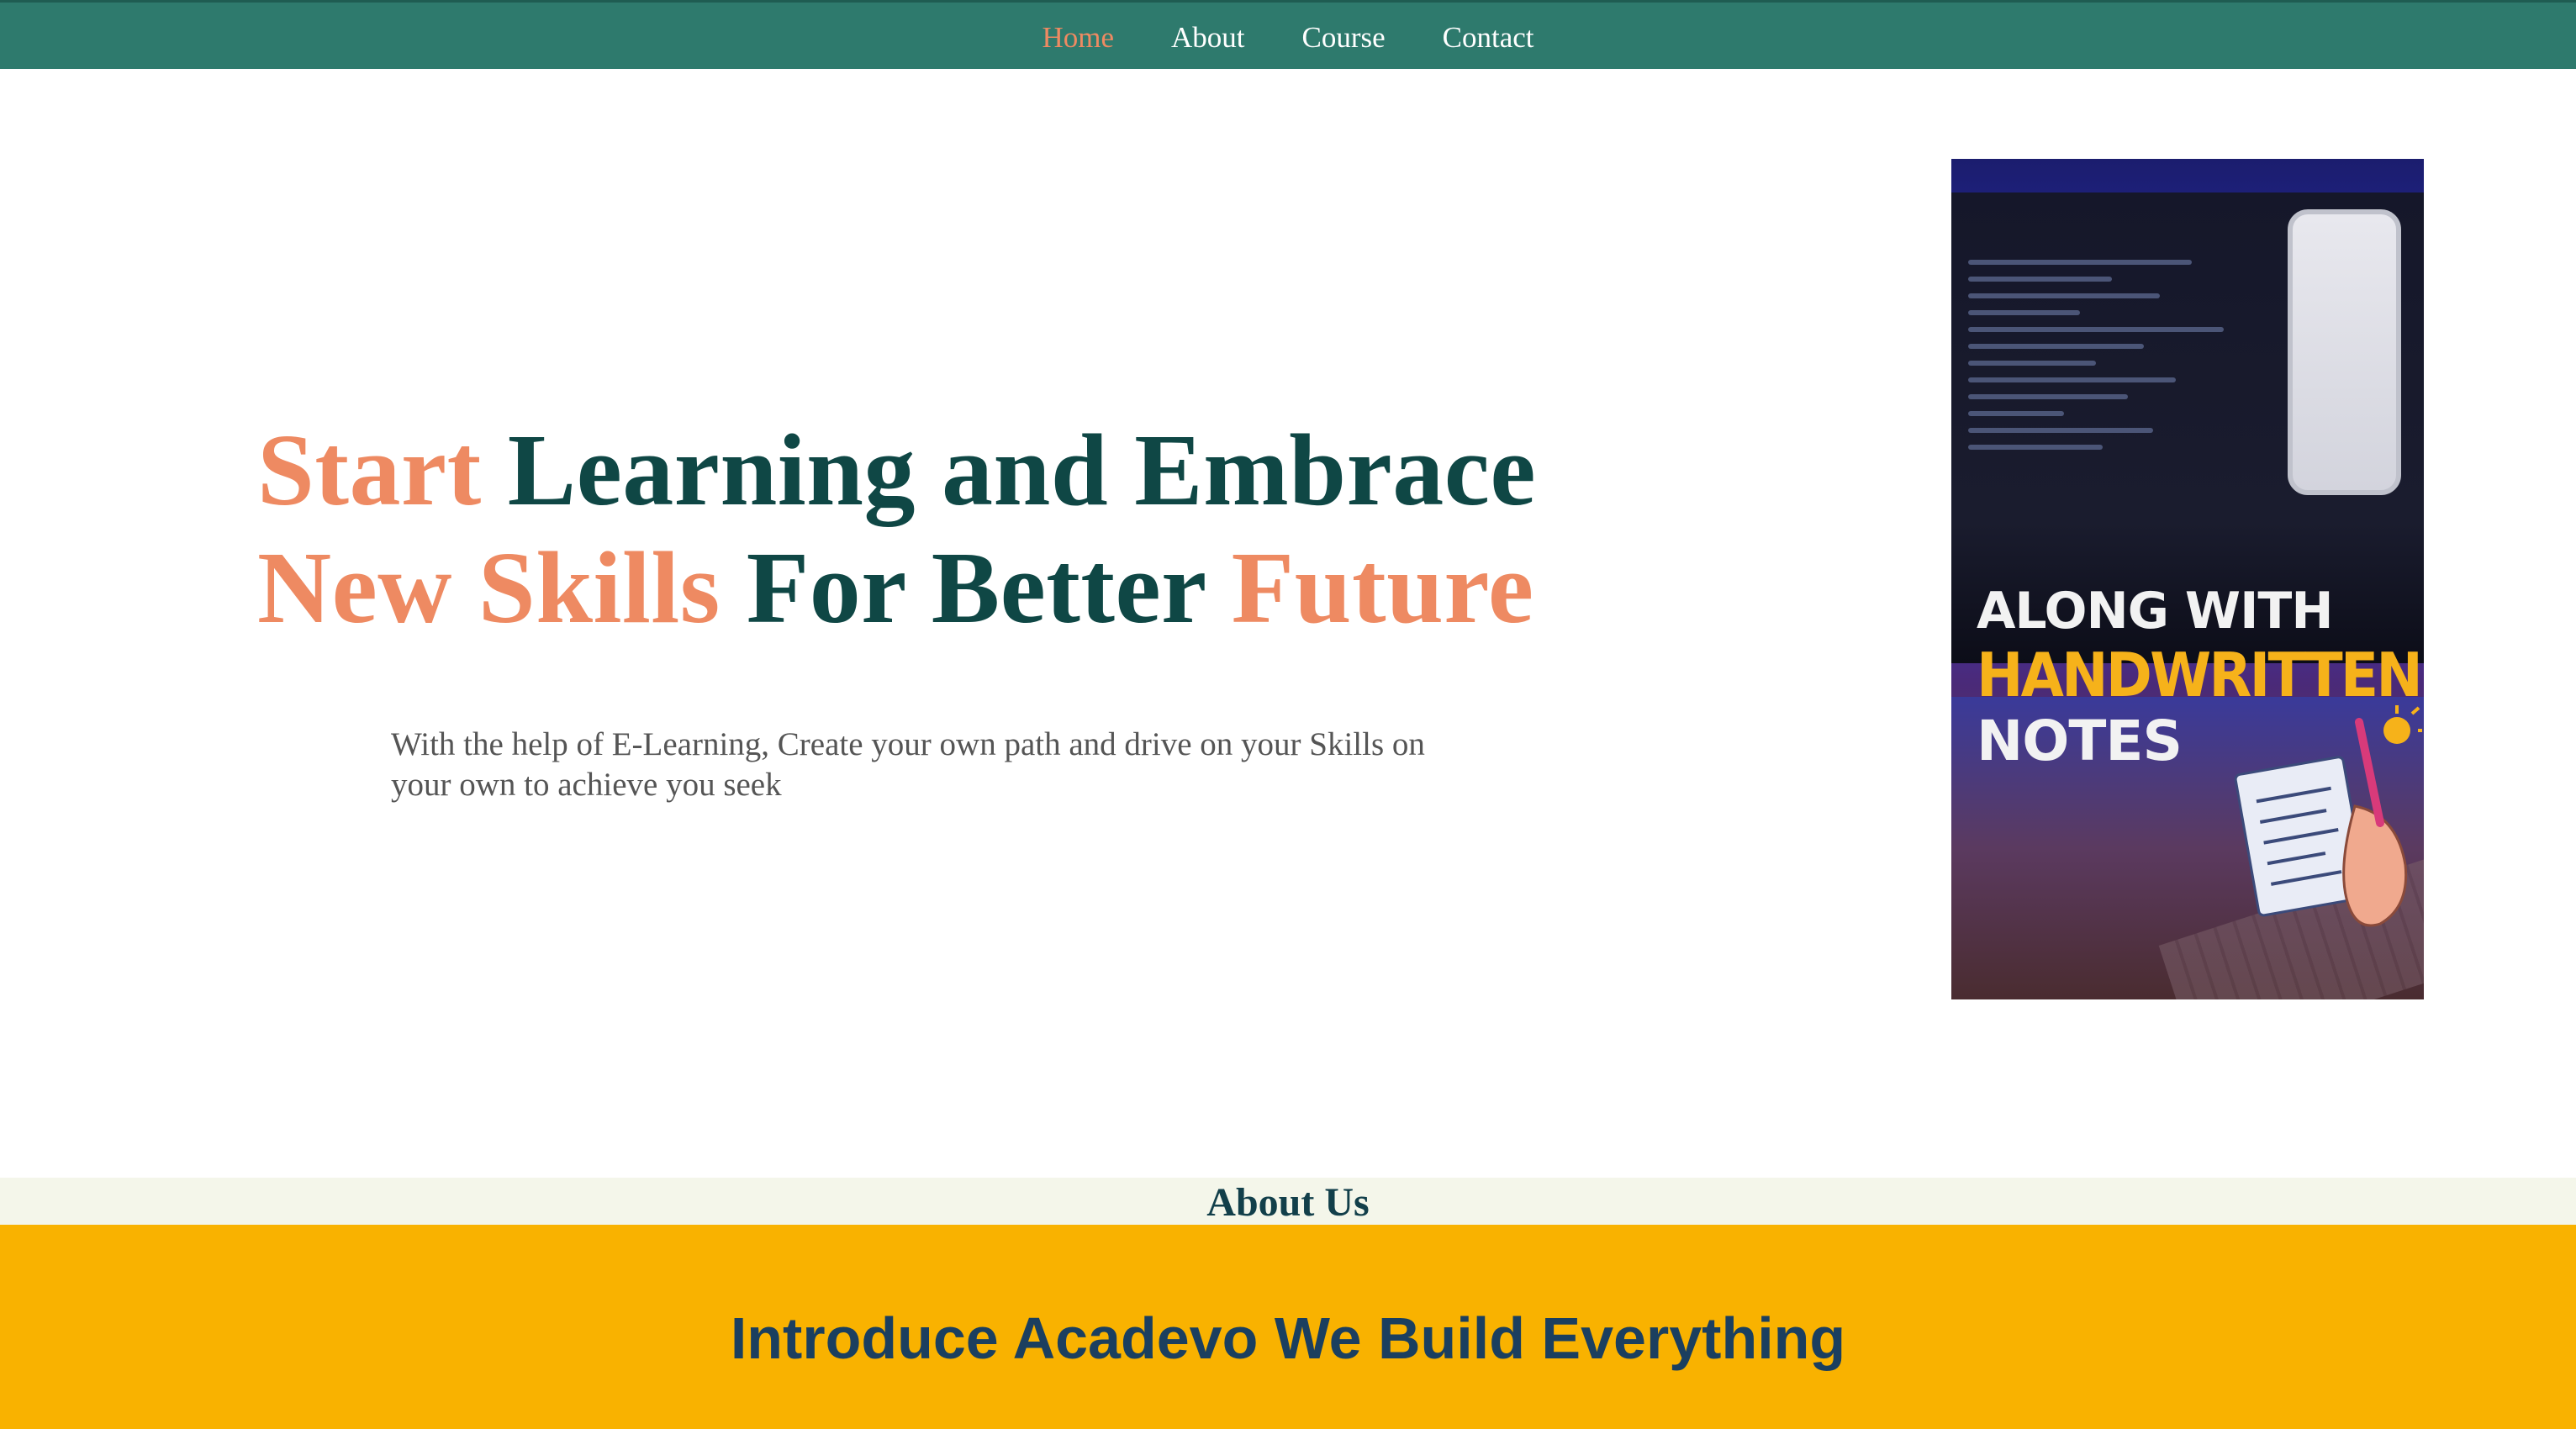 This screenshot has width=2576, height=1429. Describe the element at coordinates (1288, 1338) in the screenshot. I see `intro-heading: Introduce Acadevo We Build Everything` at that location.